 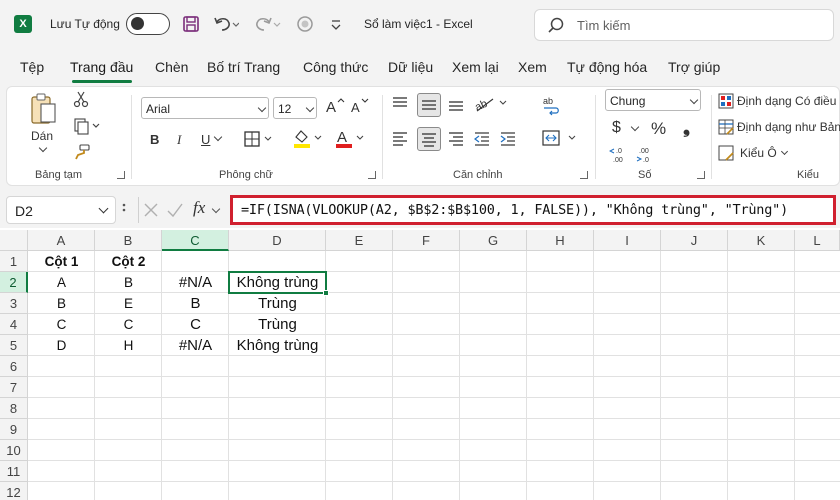 I want to click on percent-button: %, so click(x=658, y=129).